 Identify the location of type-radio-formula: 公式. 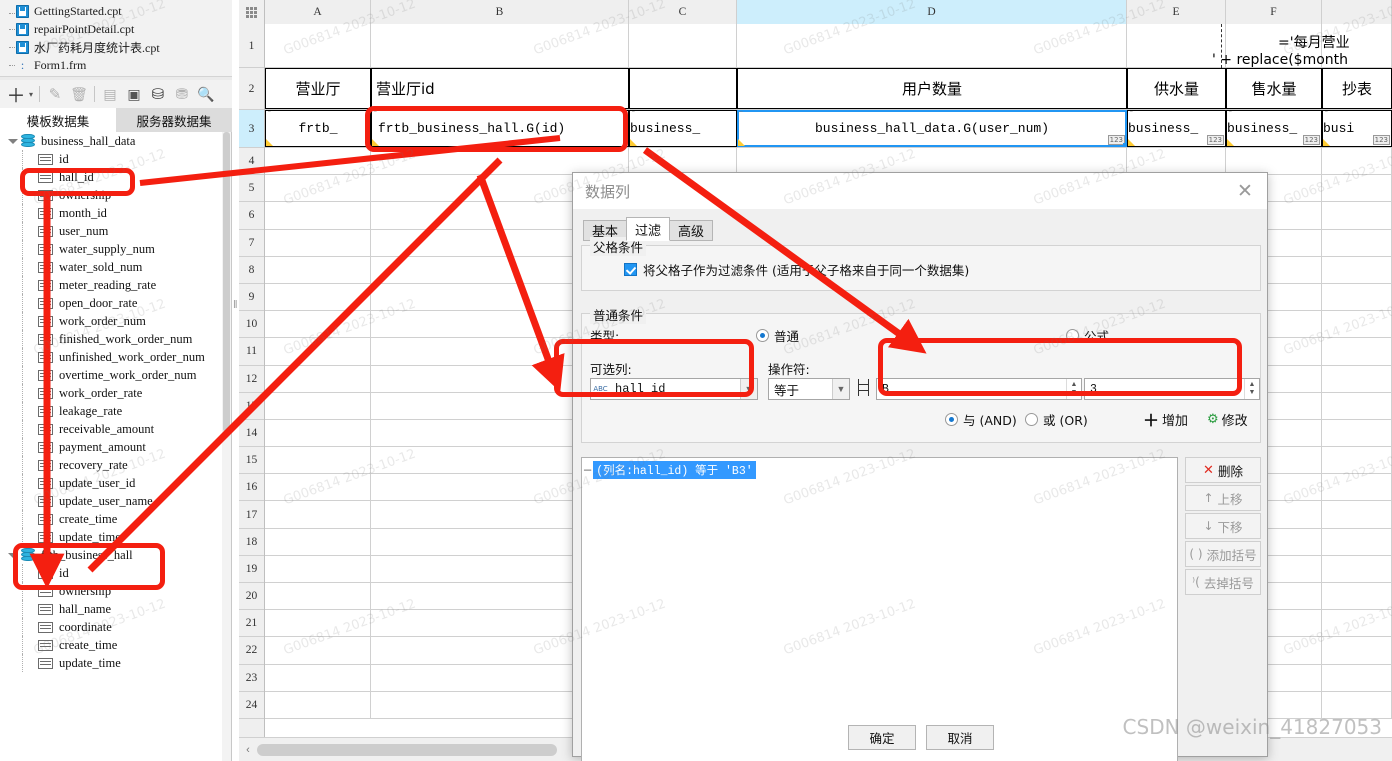
(1087, 335).